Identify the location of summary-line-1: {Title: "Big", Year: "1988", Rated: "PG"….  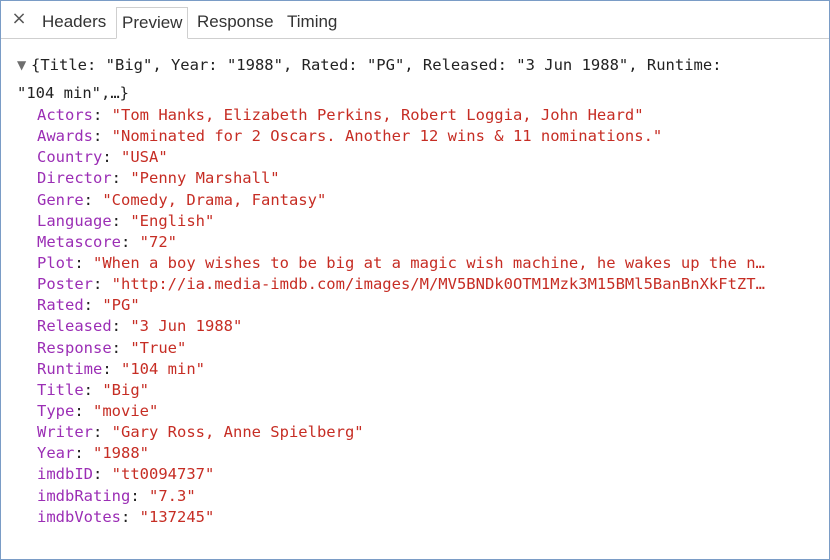
(376, 65).